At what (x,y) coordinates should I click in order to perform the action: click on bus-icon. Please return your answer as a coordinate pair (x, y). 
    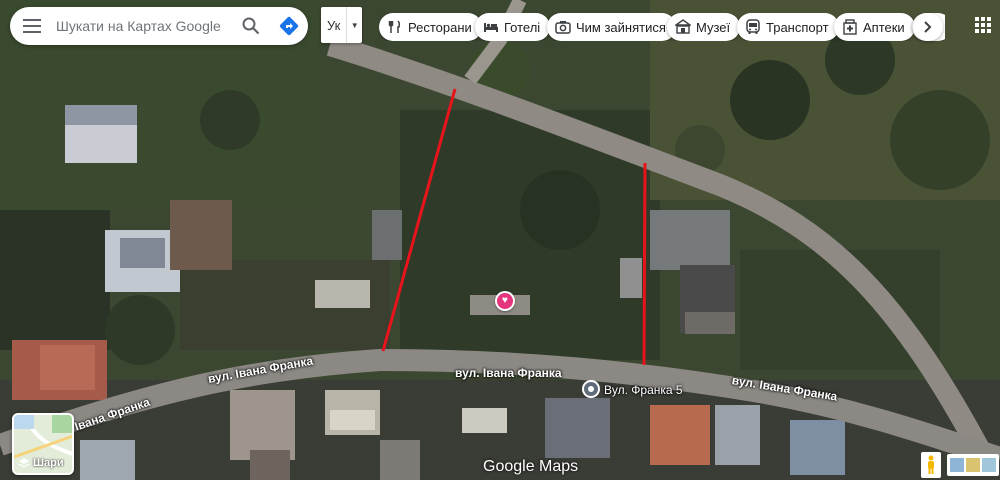
    Looking at the image, I should click on (753, 27).